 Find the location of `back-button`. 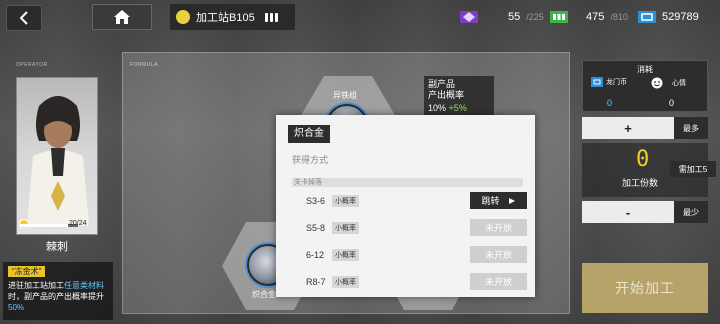

back-button is located at coordinates (24, 18).